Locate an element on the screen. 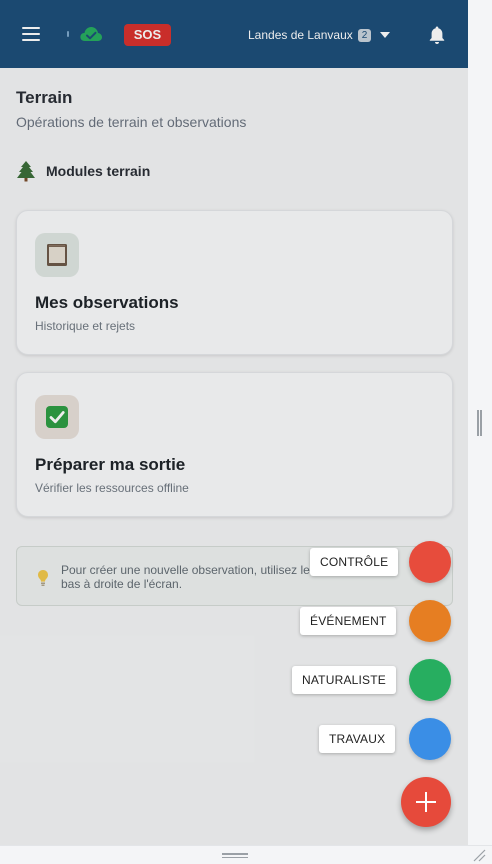 Image resolution: width=492 pixels, height=864 pixels. fab-action-naturaliste: NATURALISTE is located at coordinates (234, 680).